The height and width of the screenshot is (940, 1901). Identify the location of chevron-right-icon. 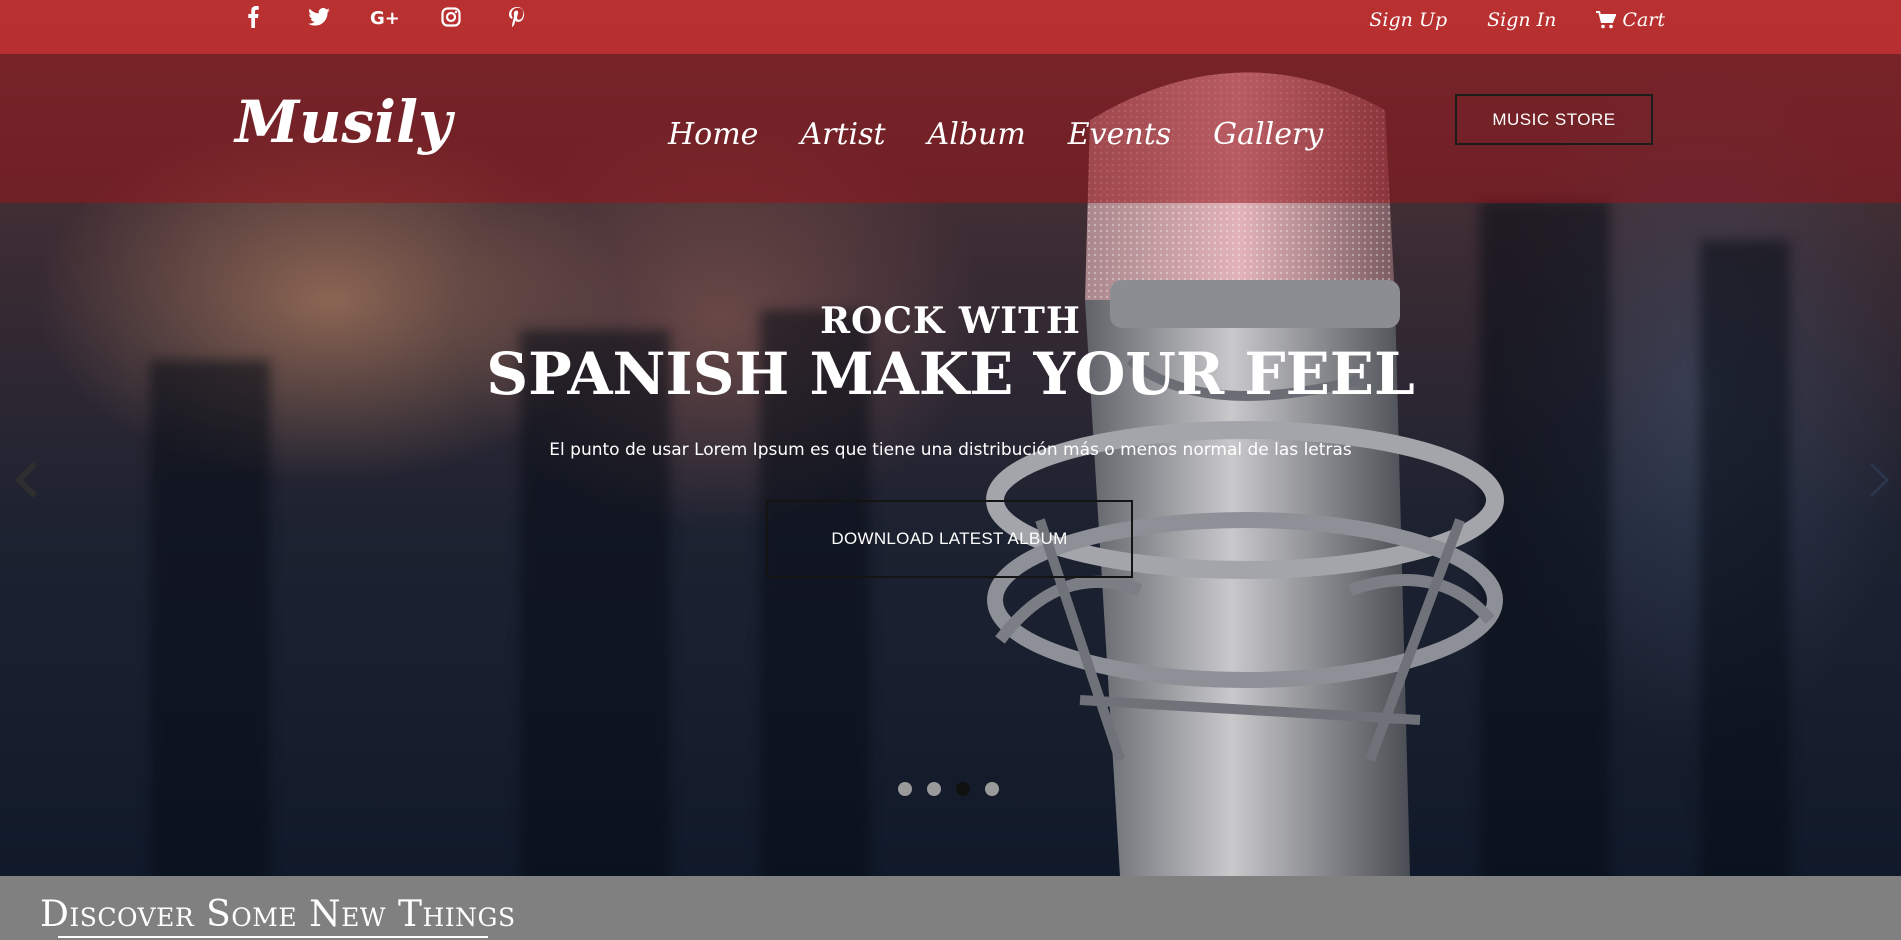
(1879, 480).